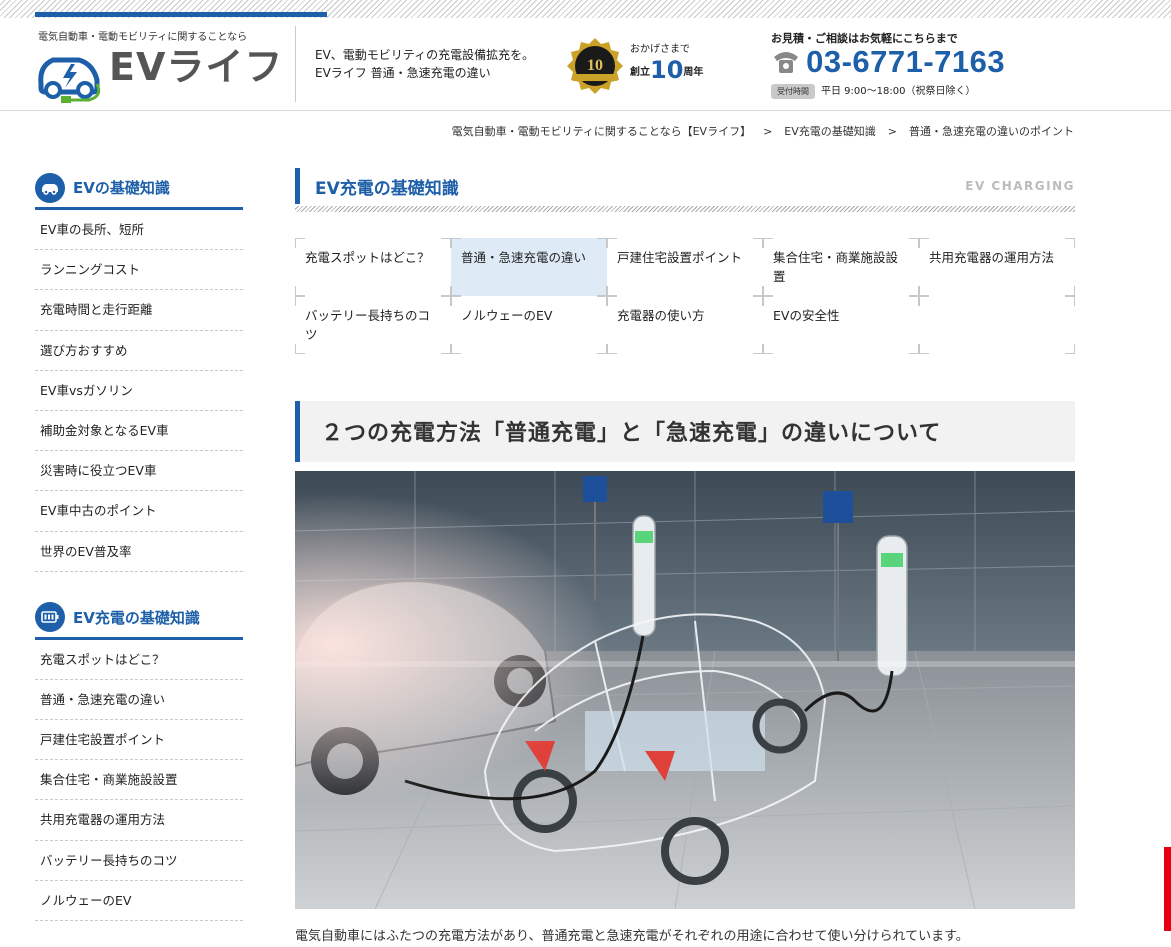 Image resolution: width=1171 pixels, height=947 pixels. What do you see at coordinates (139, 861) in the screenshot?
I see `sidebar-item: バッテリー長持ちのコツ` at bounding box center [139, 861].